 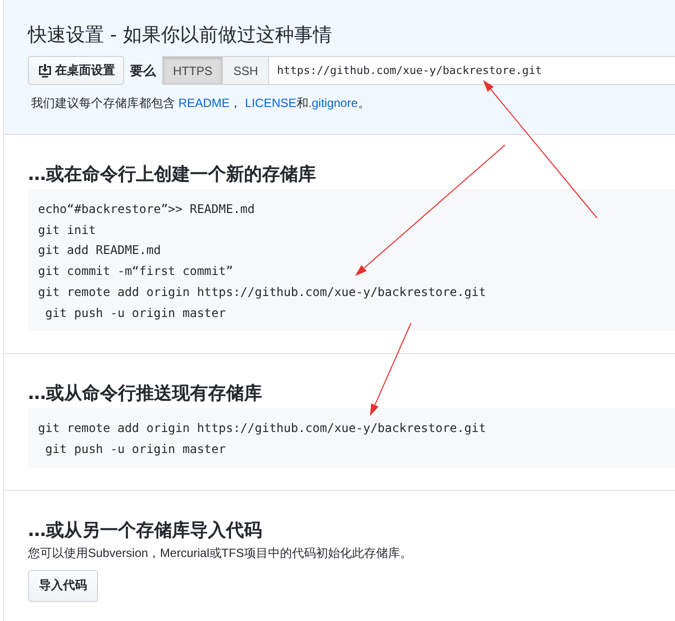 What do you see at coordinates (172, 175) in the screenshot?
I see `section-heading: …或在命令行上创建一个新的存储库` at bounding box center [172, 175].